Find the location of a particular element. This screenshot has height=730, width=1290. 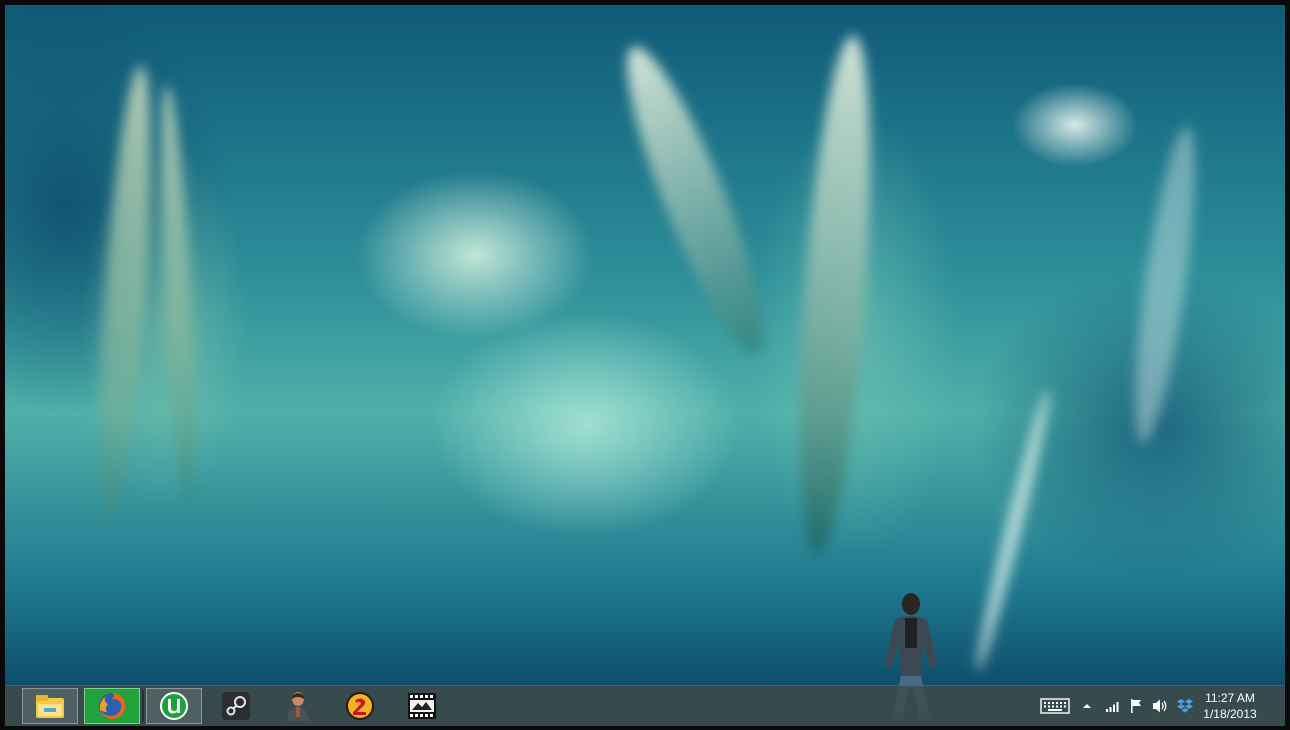

taskbar-utorrent-button is located at coordinates (174, 706).